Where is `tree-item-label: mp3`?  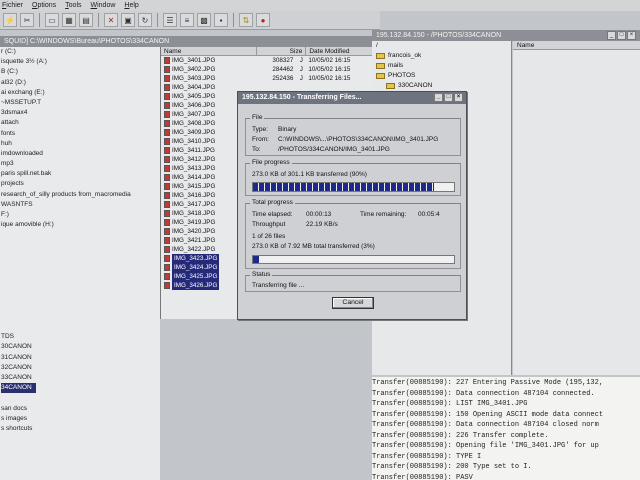 tree-item-label: mp3 is located at coordinates (7, 164).